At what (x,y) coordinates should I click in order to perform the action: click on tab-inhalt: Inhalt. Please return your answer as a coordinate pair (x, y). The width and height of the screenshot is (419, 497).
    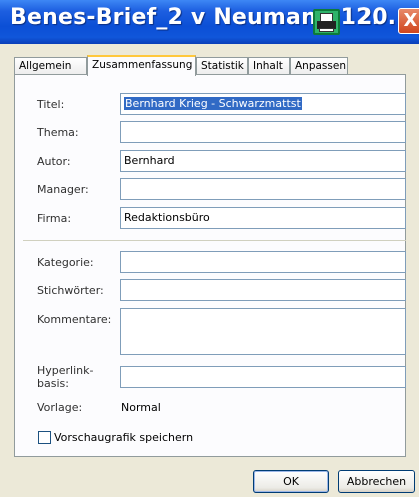
    Looking at the image, I should click on (269, 66).